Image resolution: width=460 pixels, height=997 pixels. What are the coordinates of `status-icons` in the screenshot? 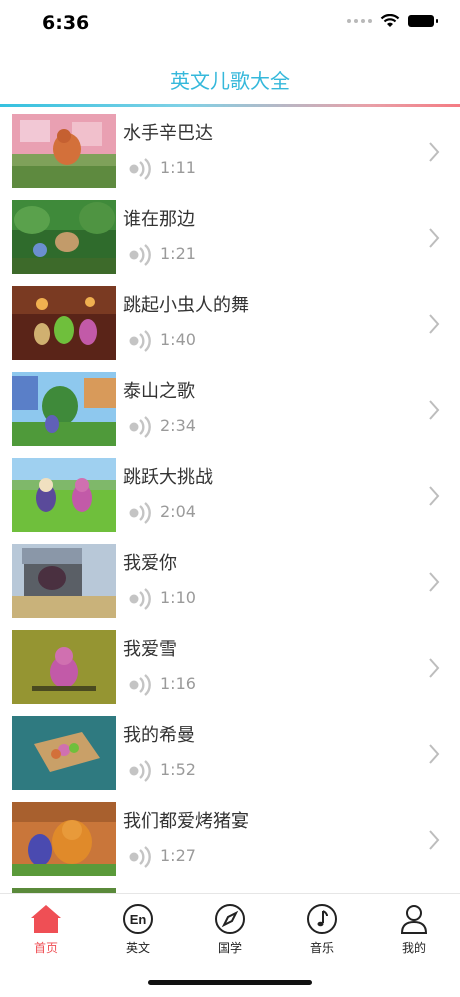 It's located at (392, 21).